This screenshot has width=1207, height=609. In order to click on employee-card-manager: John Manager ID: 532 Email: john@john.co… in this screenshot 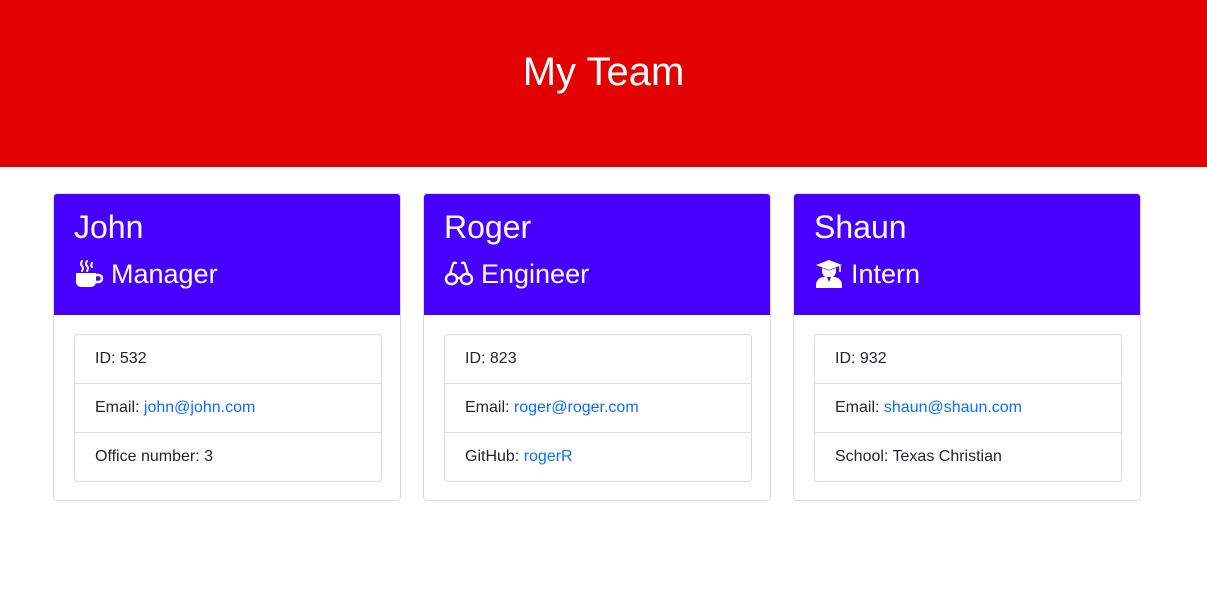, I will do `click(227, 347)`.